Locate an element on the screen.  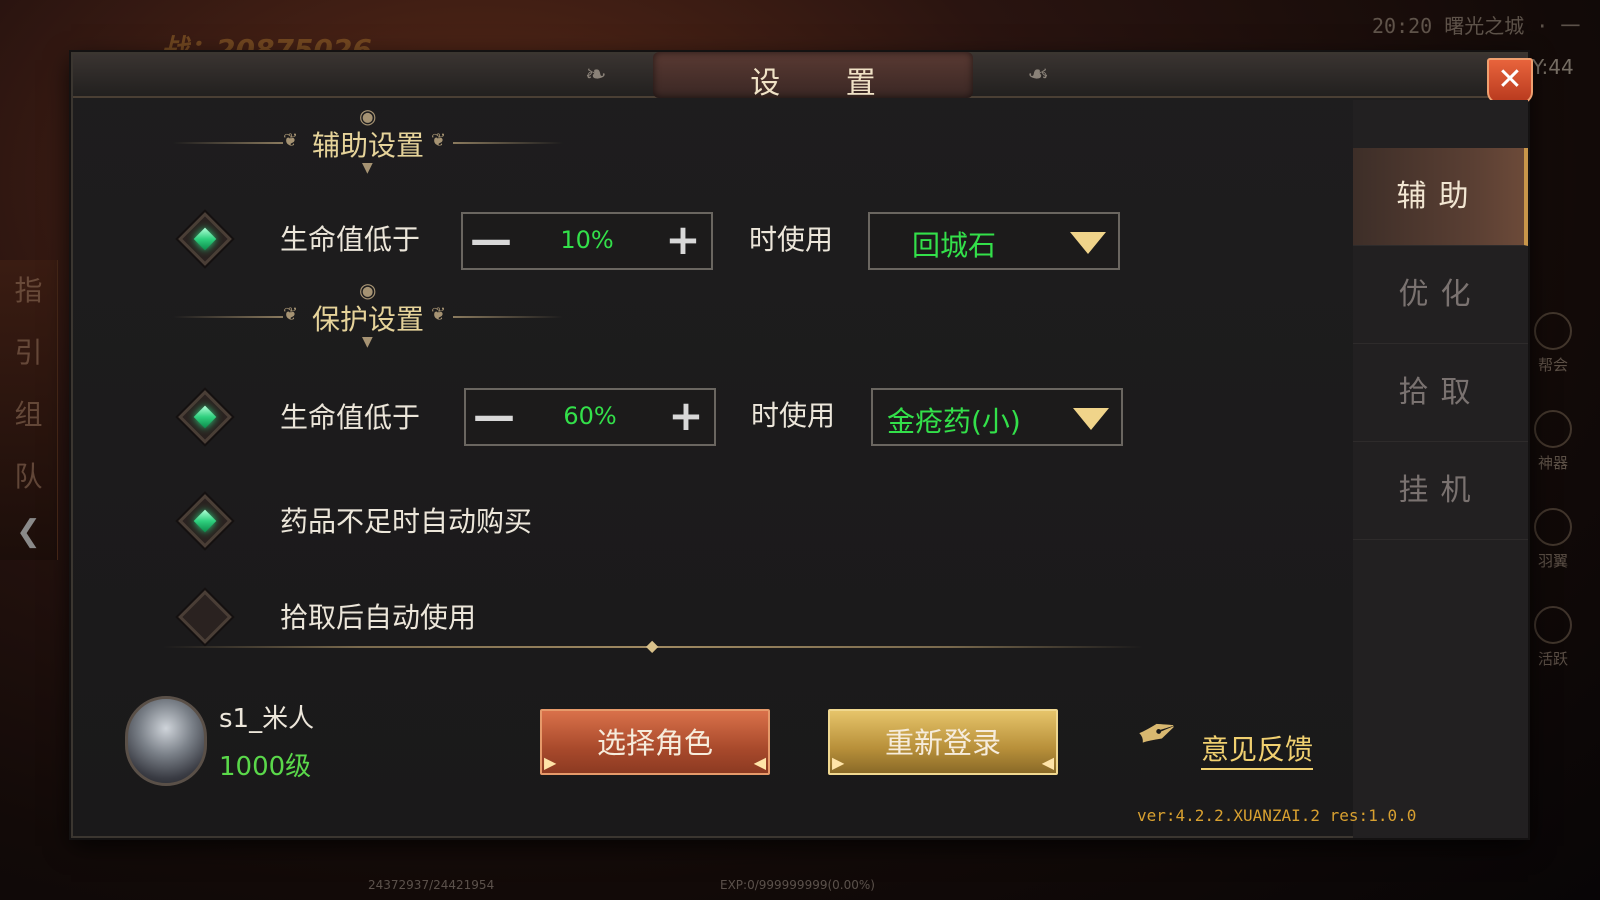
tab-assist: 辅助 is located at coordinates (1440, 197).